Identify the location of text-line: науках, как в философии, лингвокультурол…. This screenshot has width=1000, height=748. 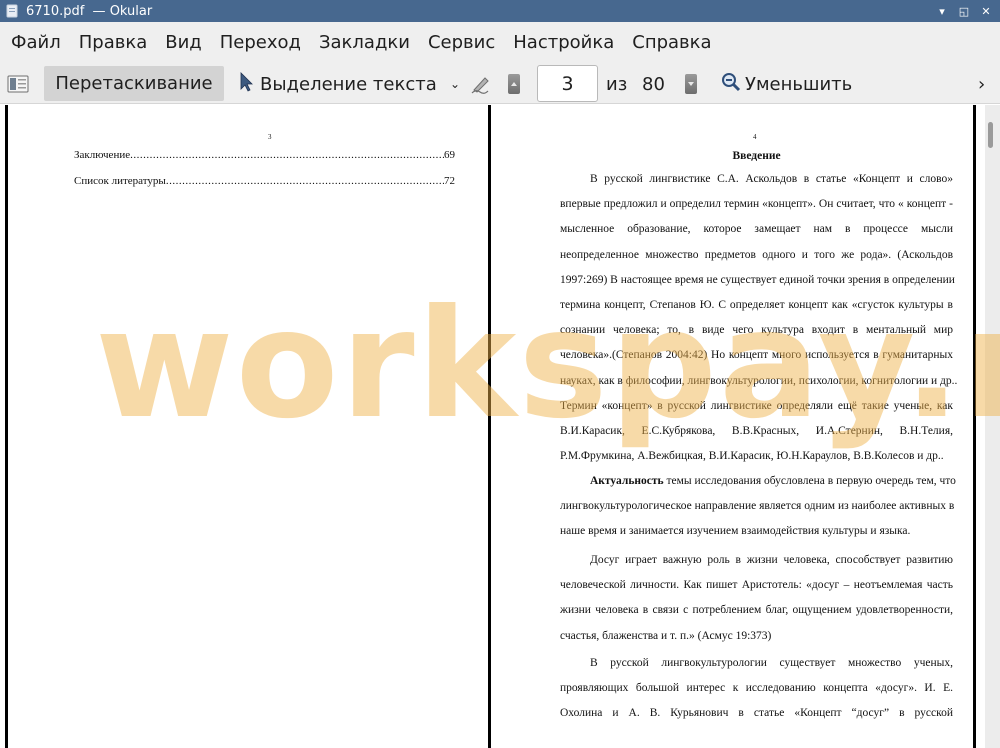
(759, 380).